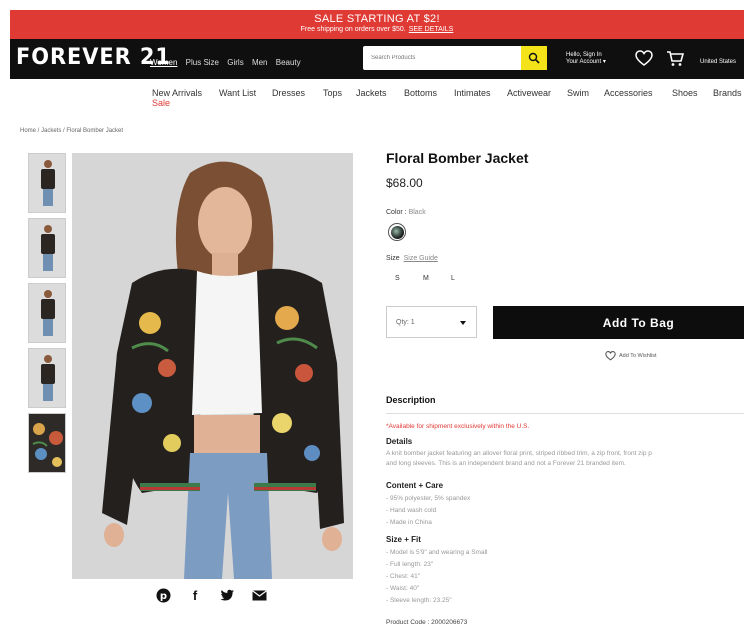  I want to click on search-icon, so click(534, 58).